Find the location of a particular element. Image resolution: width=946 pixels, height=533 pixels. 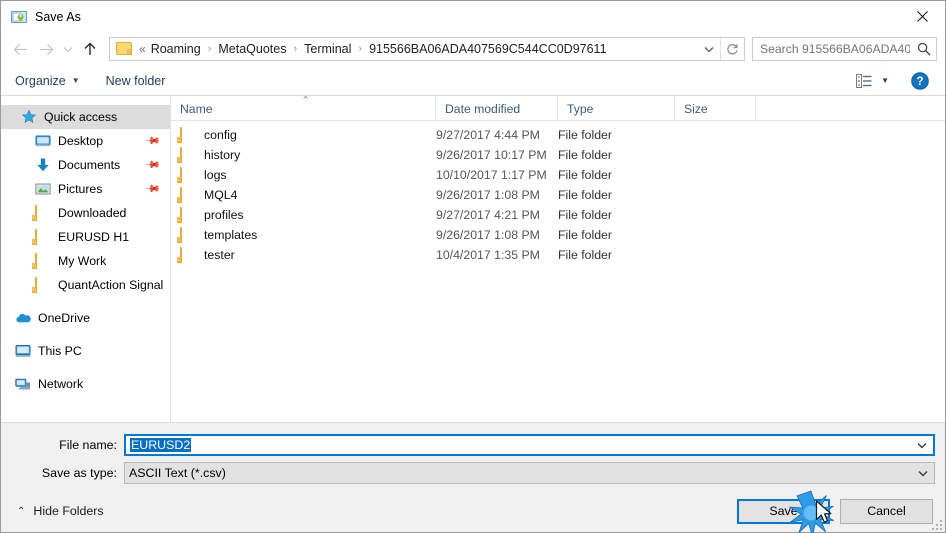

sidebar-item-downloaded: Downloaded is located at coordinates (85, 213).